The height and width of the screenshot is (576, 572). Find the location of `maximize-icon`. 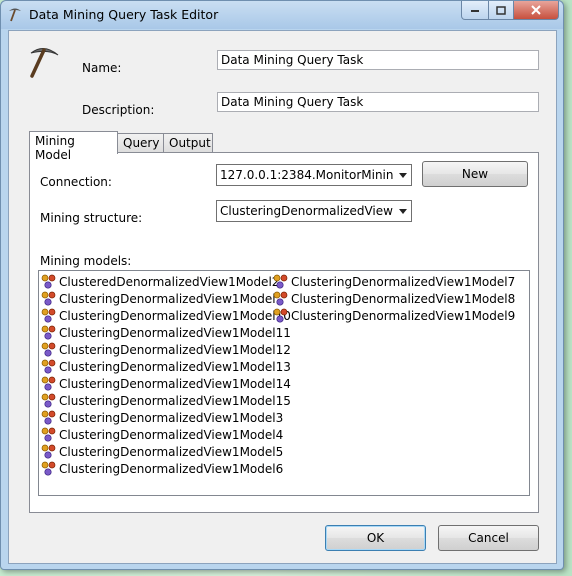

maximize-icon is located at coordinates (501, 10).